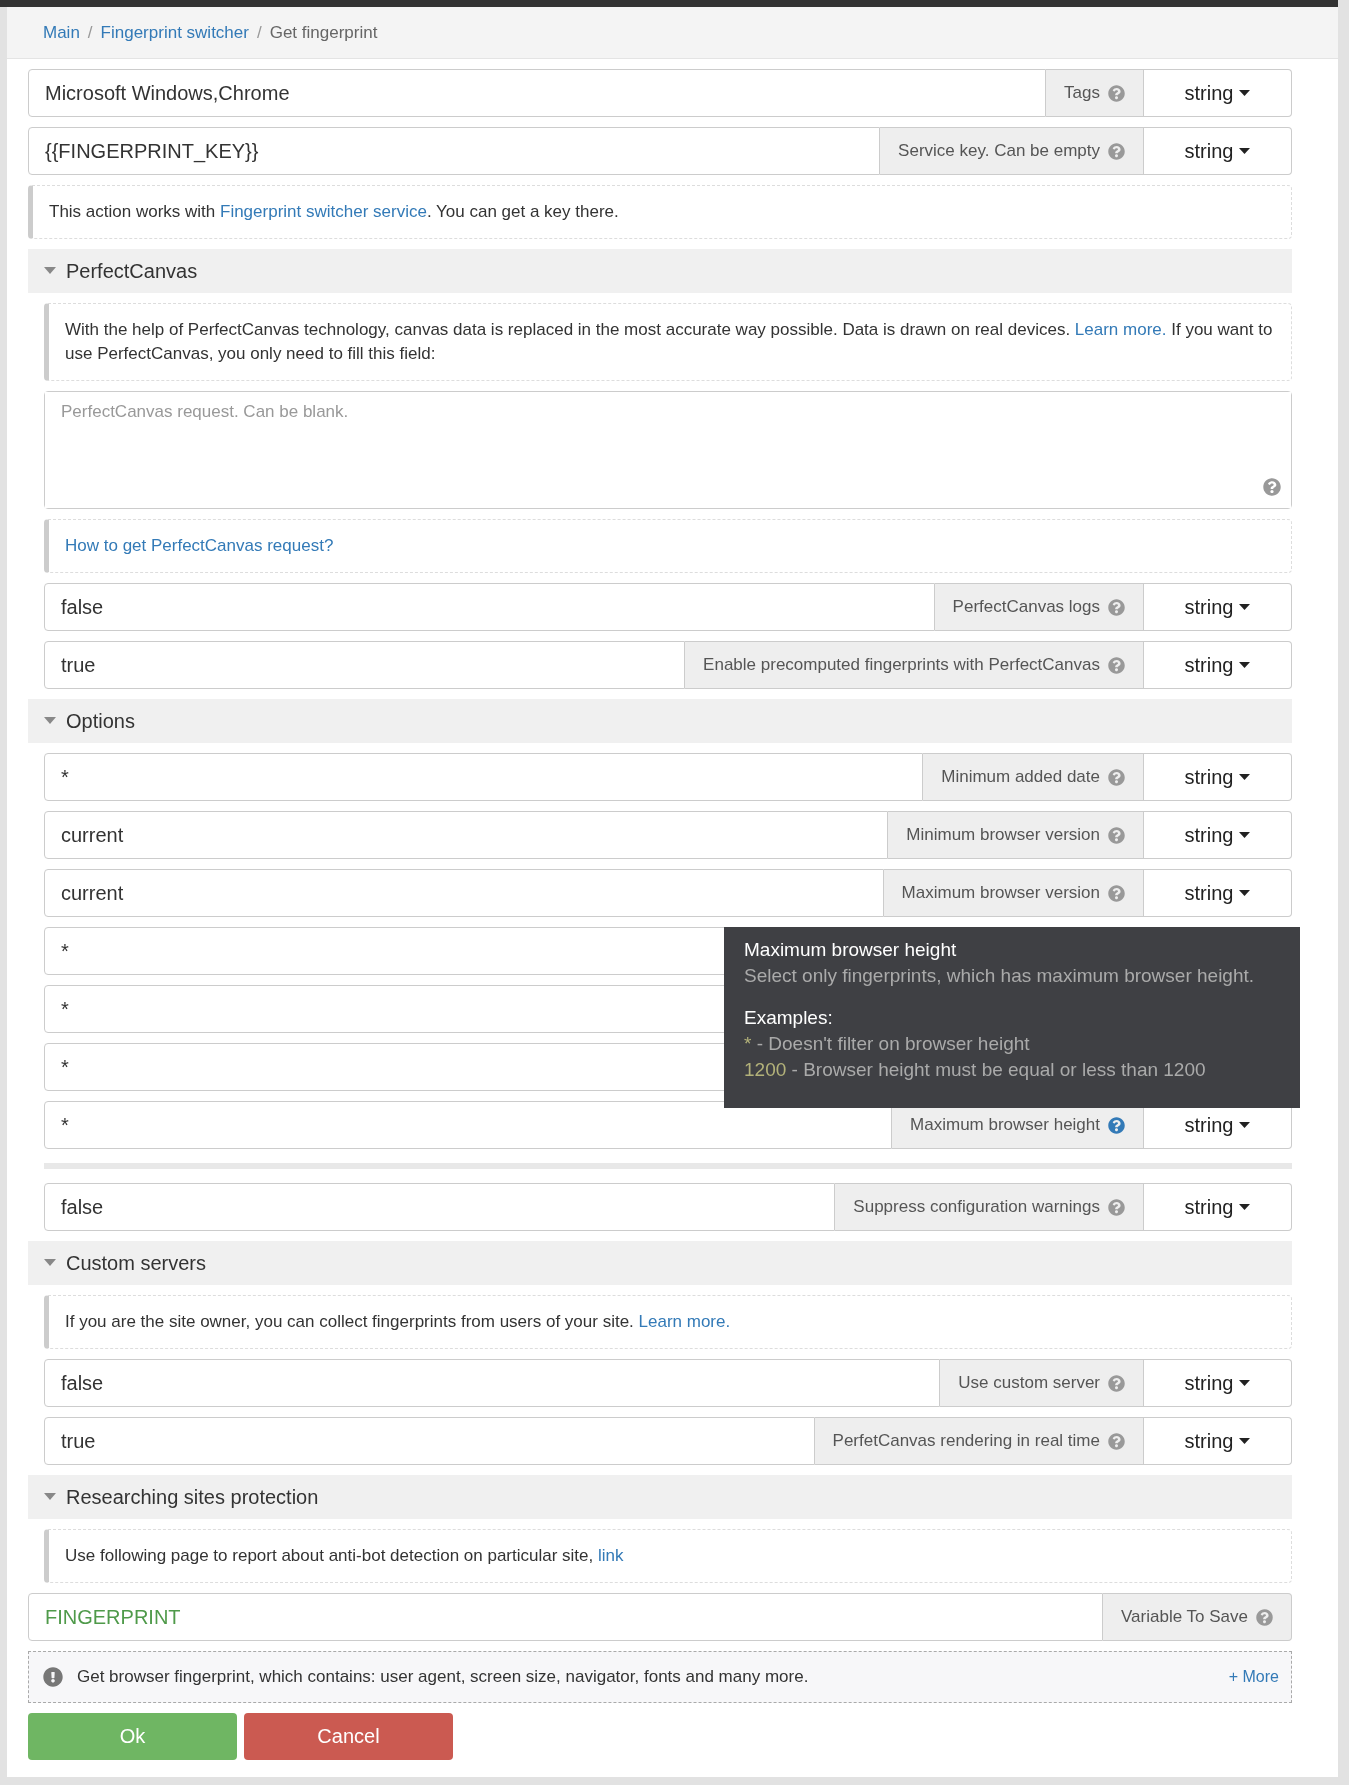 The height and width of the screenshot is (1785, 1349). Describe the element at coordinates (1026, 607) in the screenshot. I see `label-text: PerfectCanvas logs` at that location.